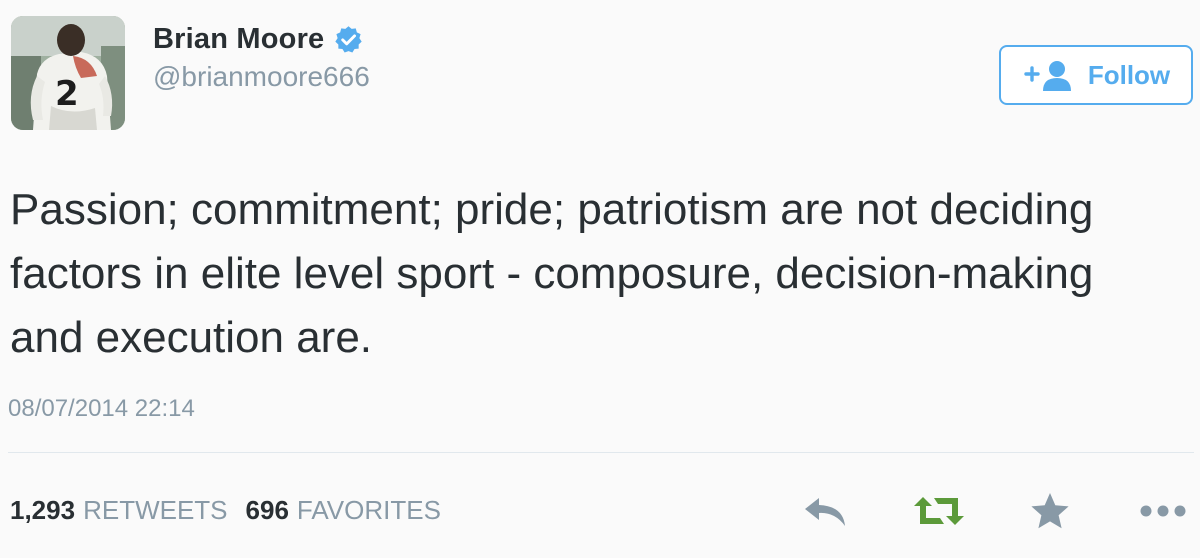 Image resolution: width=1200 pixels, height=558 pixels. What do you see at coordinates (261, 77) in the screenshot?
I see `user-handle: @brianmoore666` at bounding box center [261, 77].